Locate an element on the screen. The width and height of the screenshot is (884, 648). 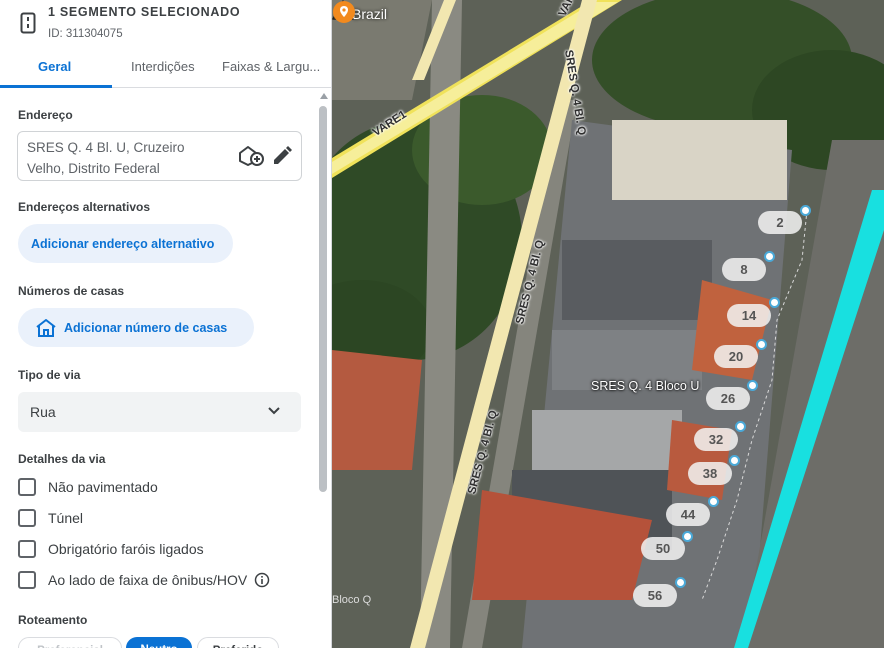
house-numbers-label: Números de casas is located at coordinates (71, 291).